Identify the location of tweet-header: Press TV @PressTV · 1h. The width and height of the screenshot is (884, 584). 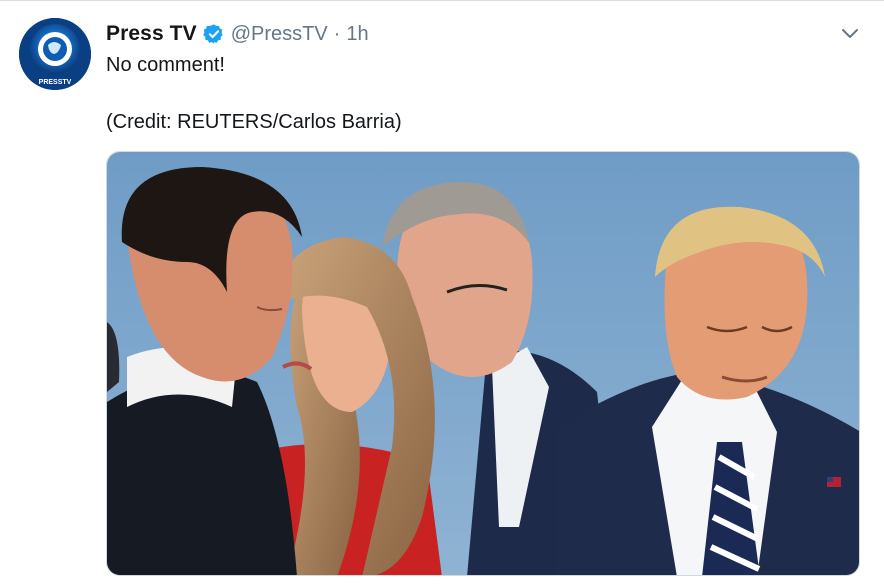
(237, 34).